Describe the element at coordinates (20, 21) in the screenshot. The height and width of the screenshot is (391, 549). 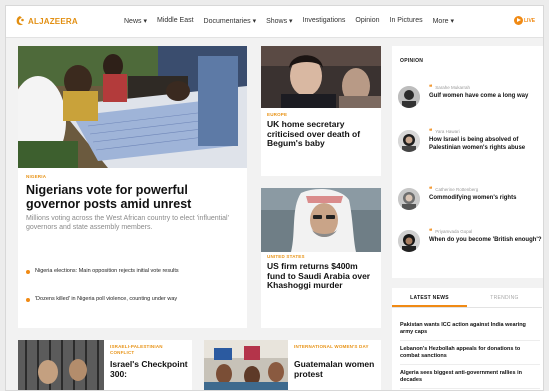
I see `aljazeera-logo-icon` at that location.